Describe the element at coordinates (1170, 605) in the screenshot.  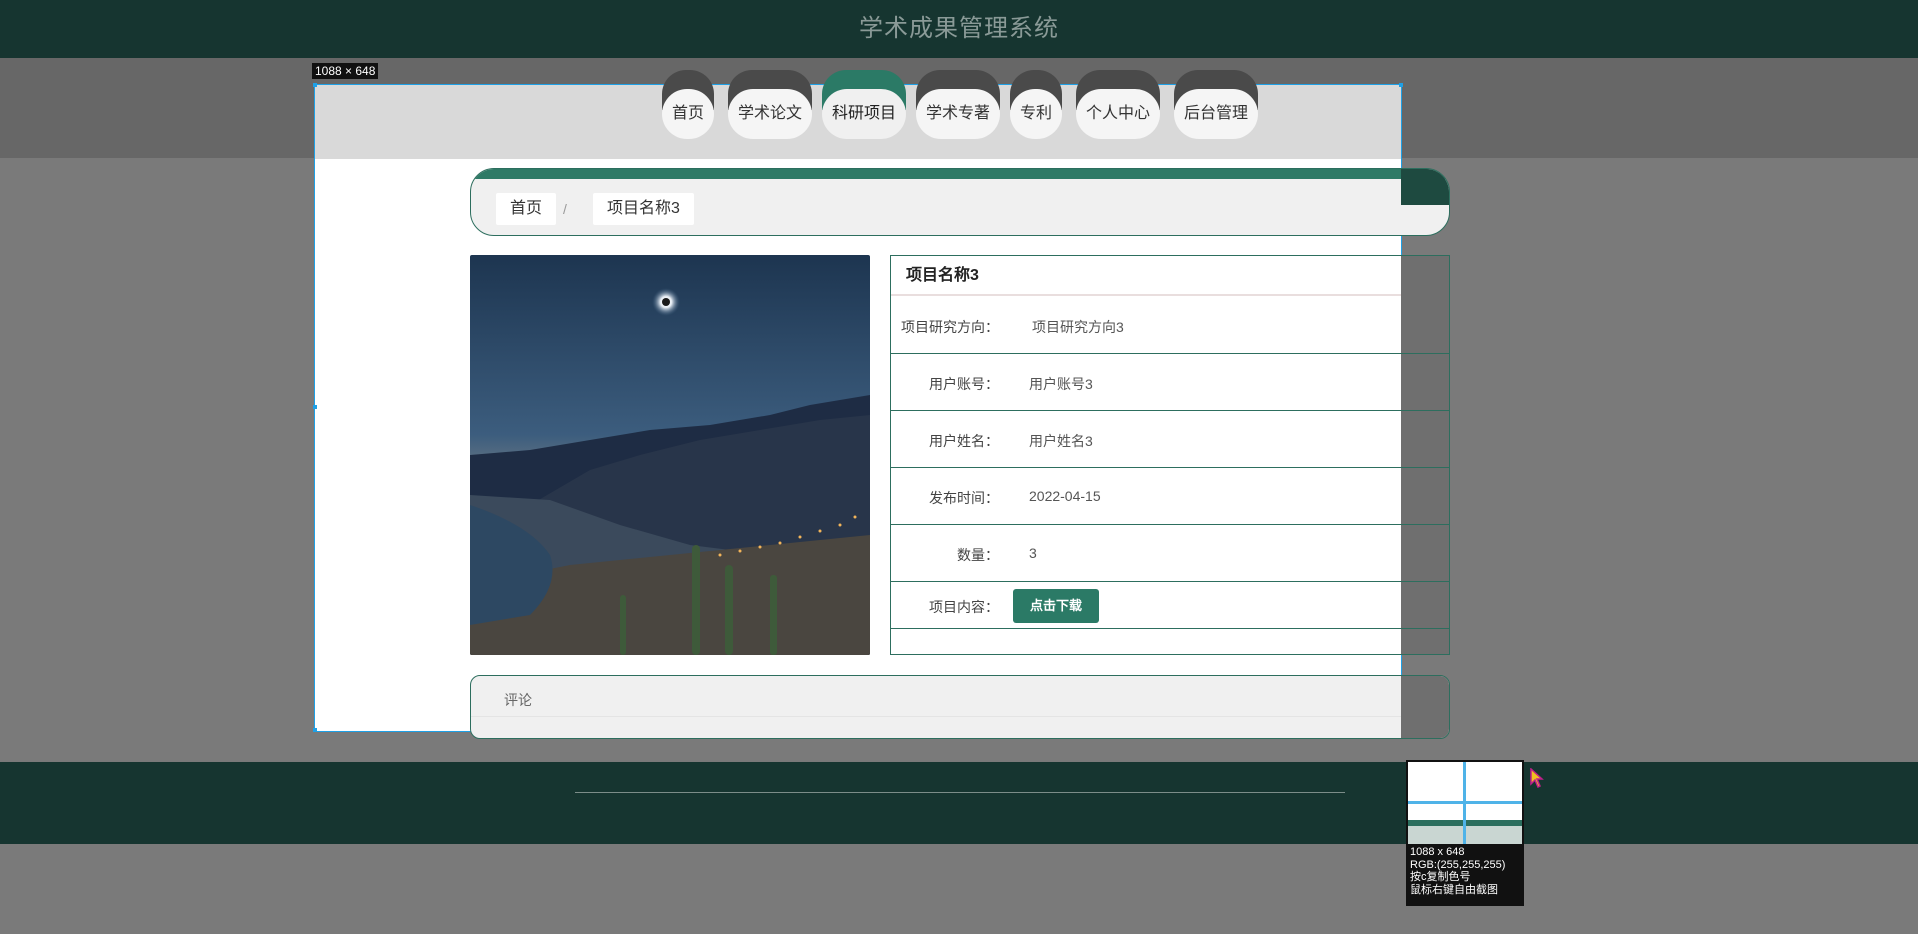
I see `content-row: 项目内容： 点击下载` at that location.